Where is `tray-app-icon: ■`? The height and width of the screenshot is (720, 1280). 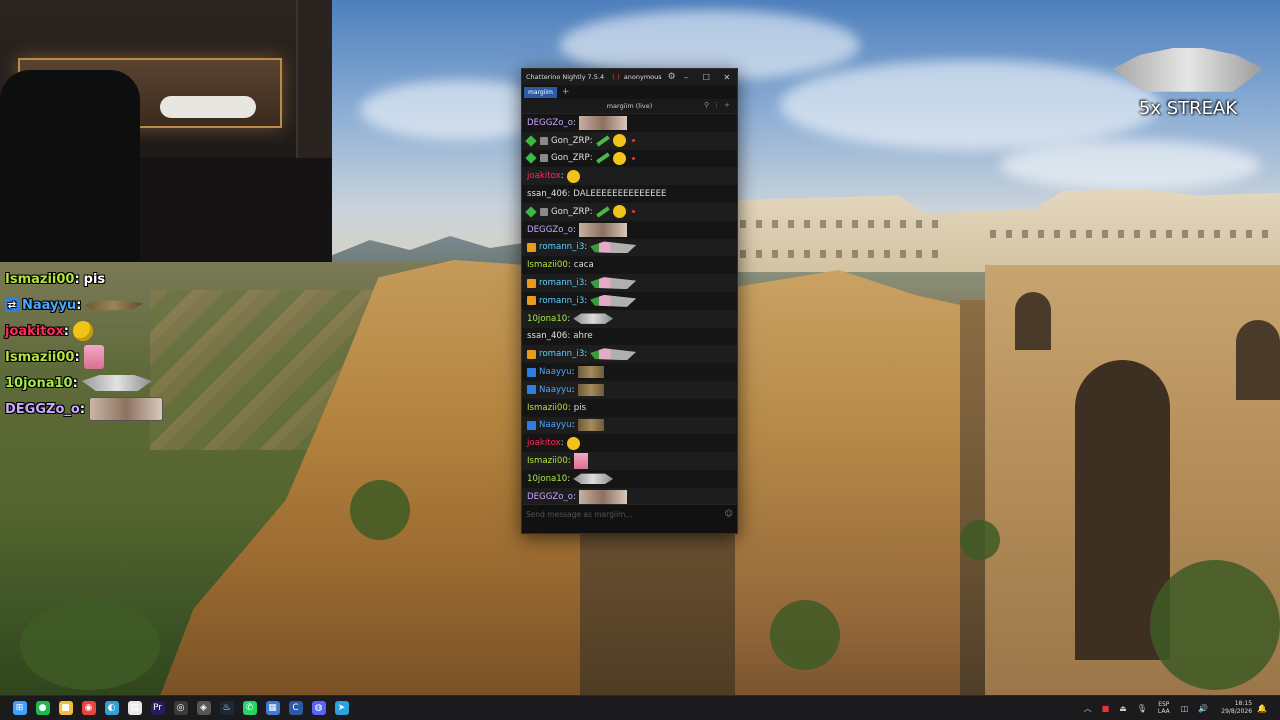 tray-app-icon: ■ is located at coordinates (1106, 708).